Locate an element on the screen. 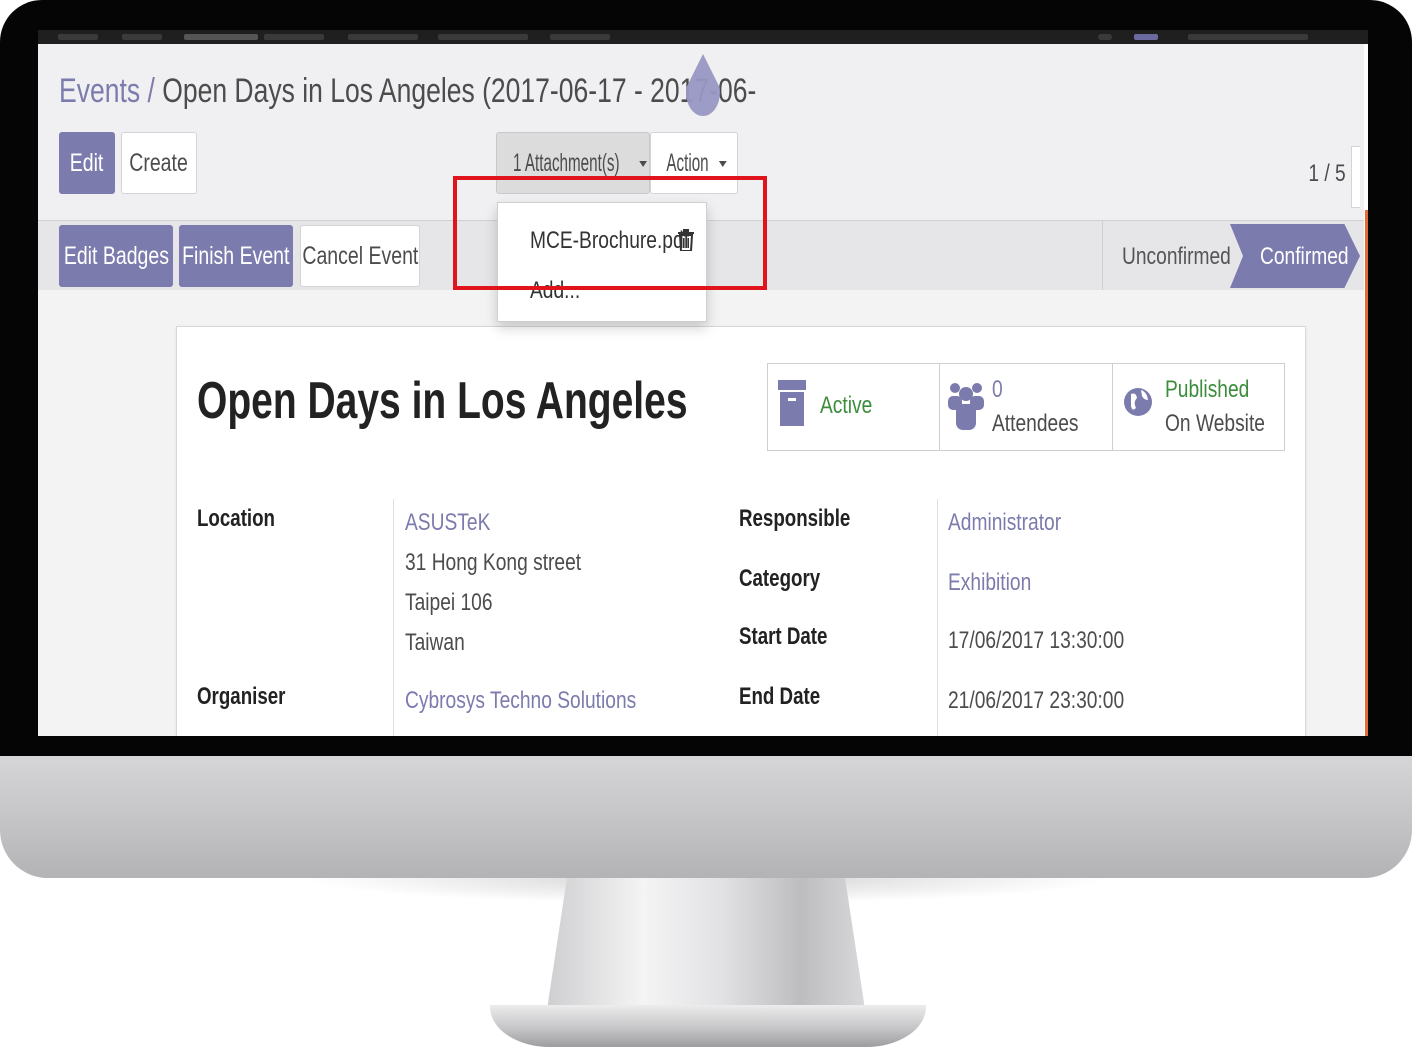  attendees-label: Attendees is located at coordinates (1035, 423).